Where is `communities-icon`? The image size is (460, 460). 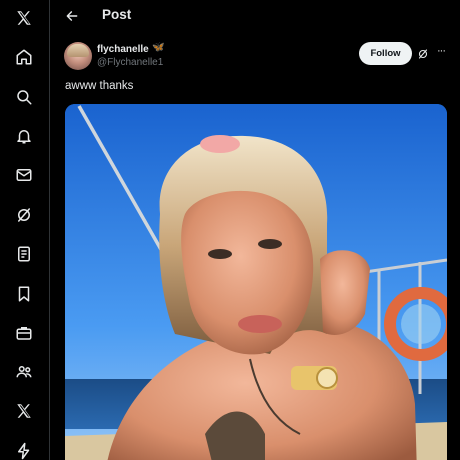 communities-icon is located at coordinates (24, 372).